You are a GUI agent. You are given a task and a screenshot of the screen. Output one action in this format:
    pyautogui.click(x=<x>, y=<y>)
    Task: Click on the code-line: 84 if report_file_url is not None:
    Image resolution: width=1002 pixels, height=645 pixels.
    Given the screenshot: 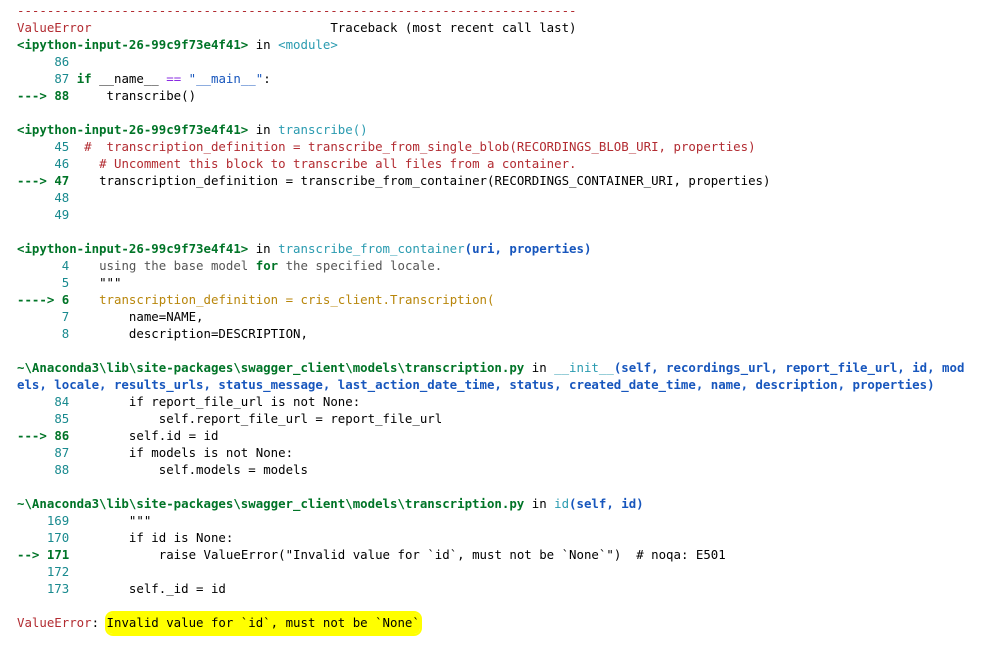 What is the action you would take?
    pyautogui.click(x=207, y=401)
    